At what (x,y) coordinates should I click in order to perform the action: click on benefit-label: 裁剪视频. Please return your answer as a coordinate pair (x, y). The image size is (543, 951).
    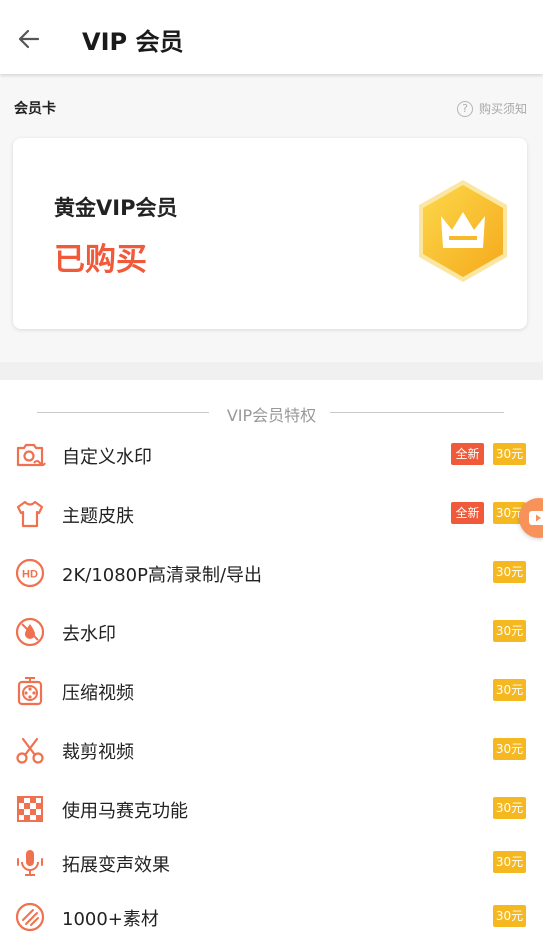
    Looking at the image, I should click on (98, 752).